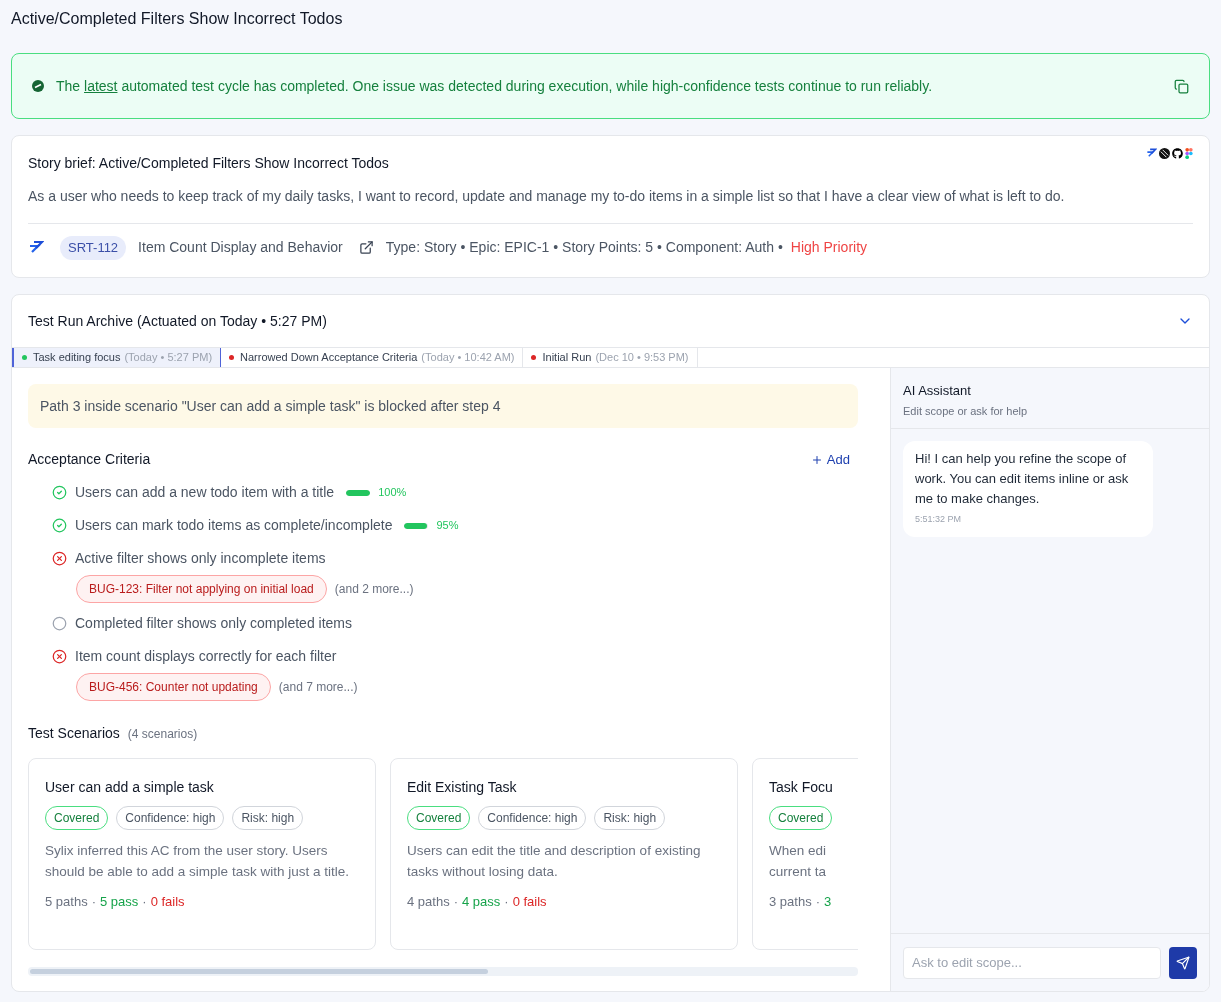  I want to click on more-bugs-label: (and 2 more...), so click(374, 589).